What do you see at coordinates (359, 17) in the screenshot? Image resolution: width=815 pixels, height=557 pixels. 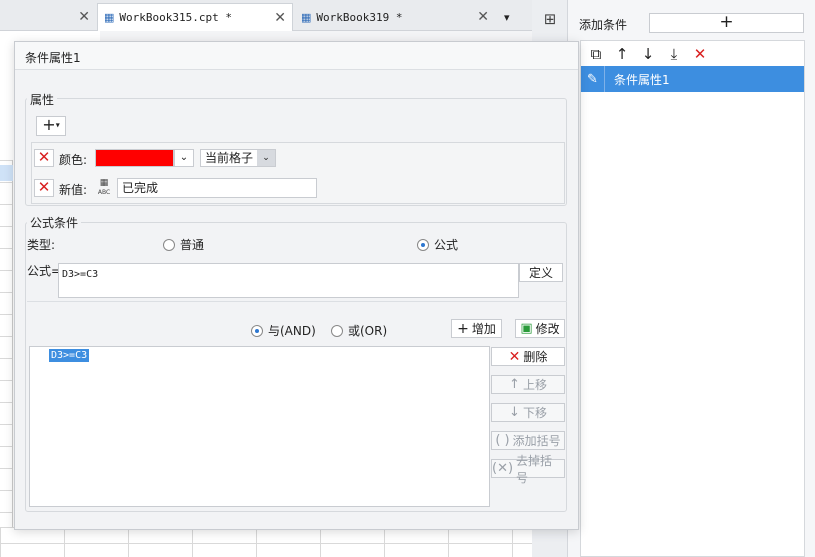 I see `tab-label: WorkBook319 *` at bounding box center [359, 17].